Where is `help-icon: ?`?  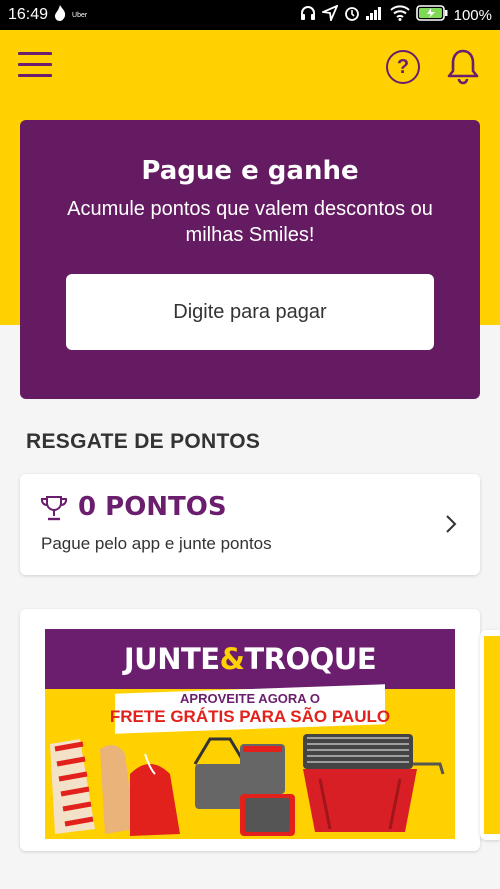
help-icon: ? is located at coordinates (403, 67).